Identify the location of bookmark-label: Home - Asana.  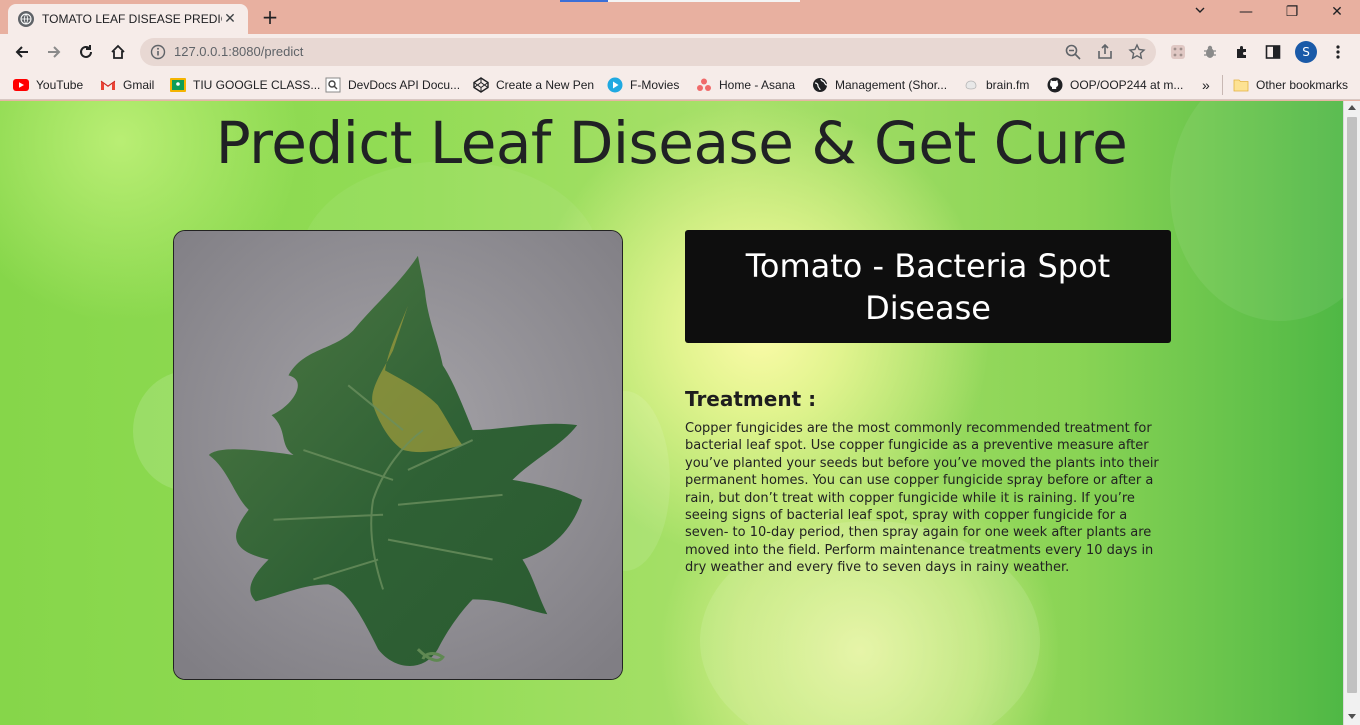
(757, 85).